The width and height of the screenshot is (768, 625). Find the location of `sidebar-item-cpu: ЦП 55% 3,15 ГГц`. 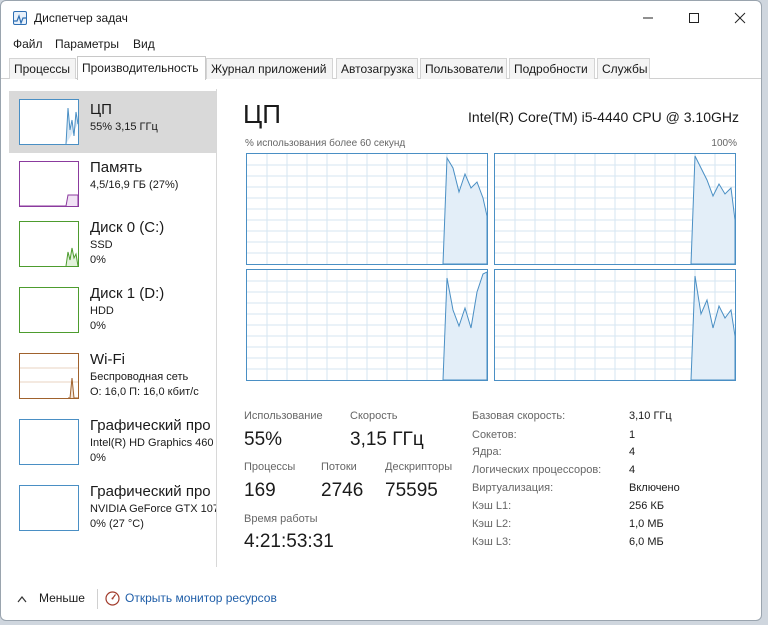

sidebar-item-cpu: ЦП 55% 3,15 ГГц is located at coordinates (112, 122).